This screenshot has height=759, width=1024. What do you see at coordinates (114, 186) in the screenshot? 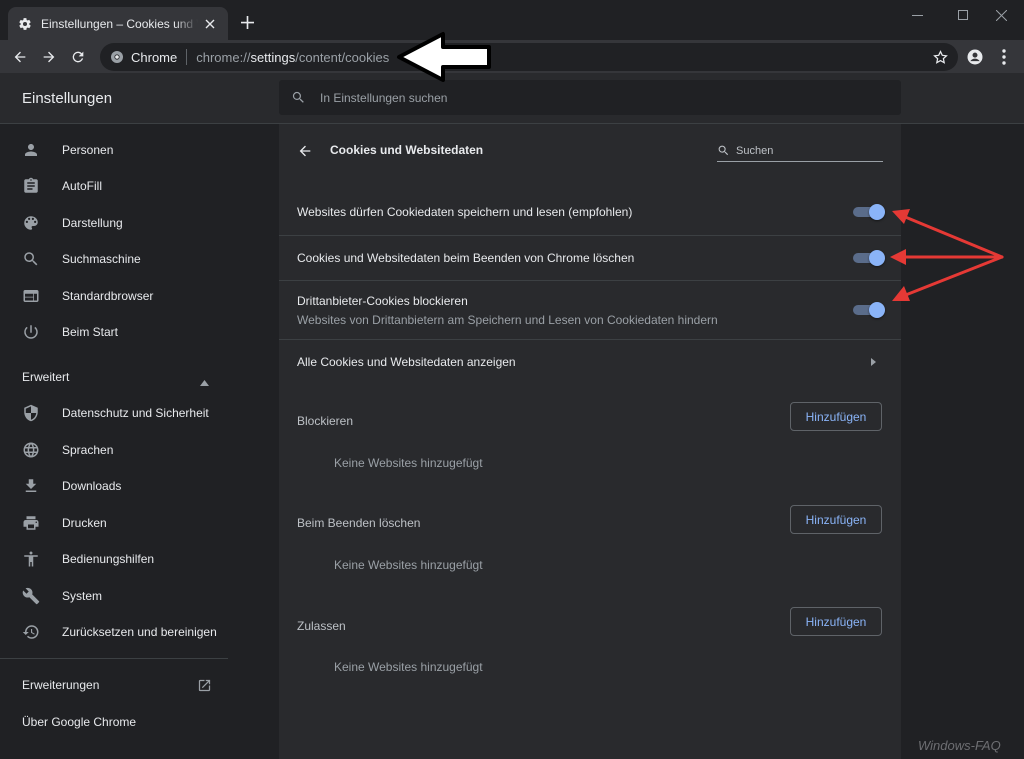
I see `sidebar-item-autofill: AutoFill` at bounding box center [114, 186].